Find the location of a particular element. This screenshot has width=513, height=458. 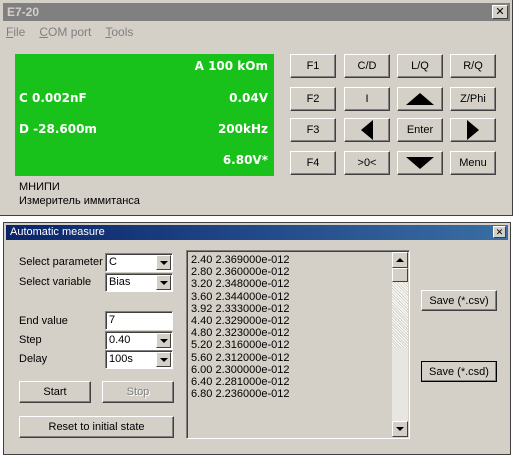

arrow-down-icon is located at coordinates (400, 429).